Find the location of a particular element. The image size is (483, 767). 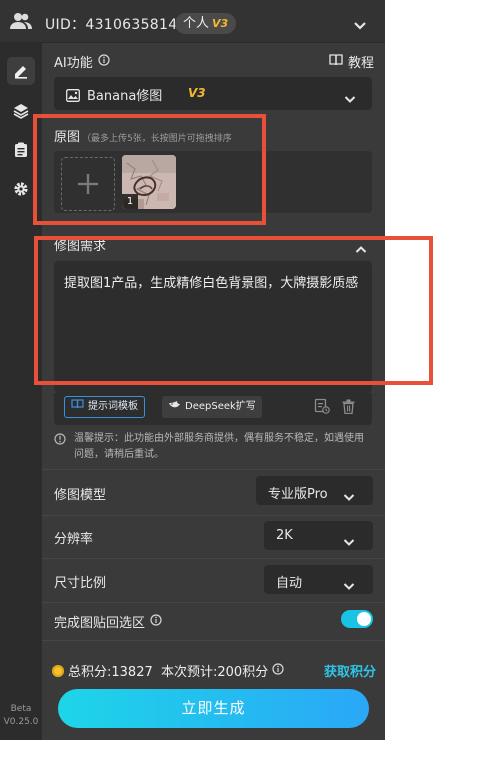

beta-label: Beta is located at coordinates (21, 709).